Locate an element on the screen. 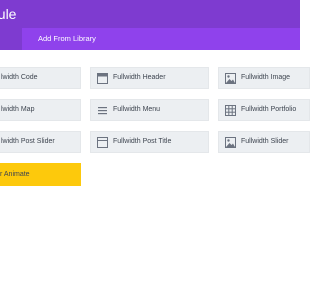  menu-icon is located at coordinates (102, 111).